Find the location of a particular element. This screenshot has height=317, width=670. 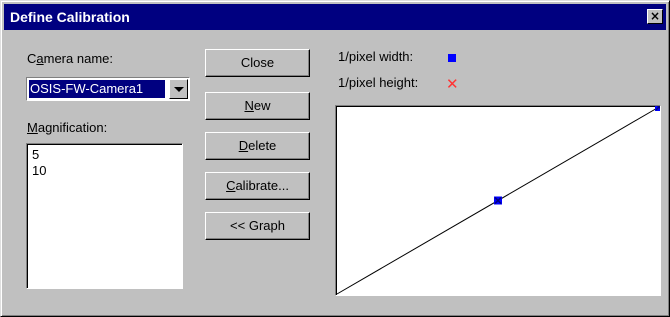

close-button: Close is located at coordinates (257, 63).